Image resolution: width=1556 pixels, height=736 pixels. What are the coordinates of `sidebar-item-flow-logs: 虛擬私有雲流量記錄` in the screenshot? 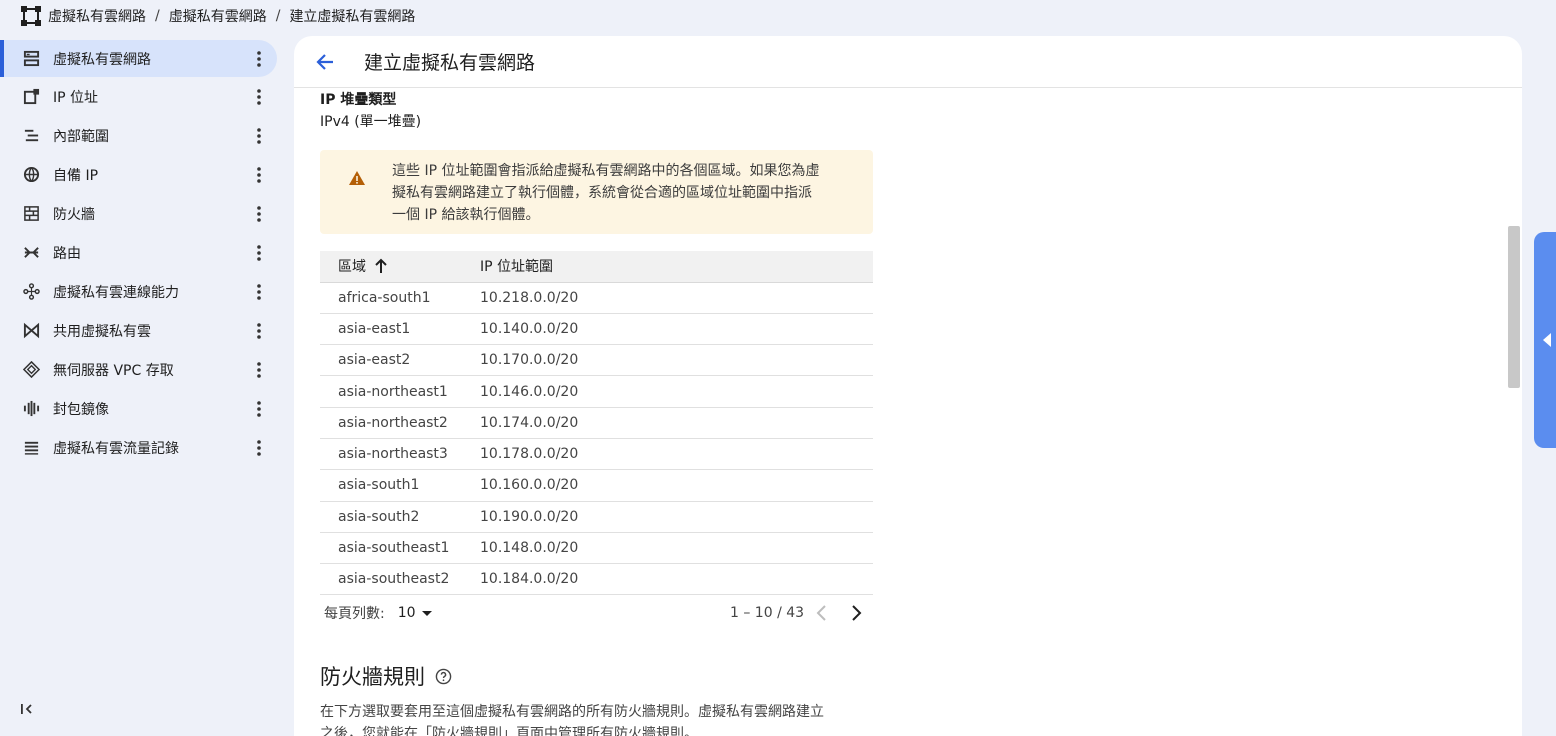 It's located at (142, 447).